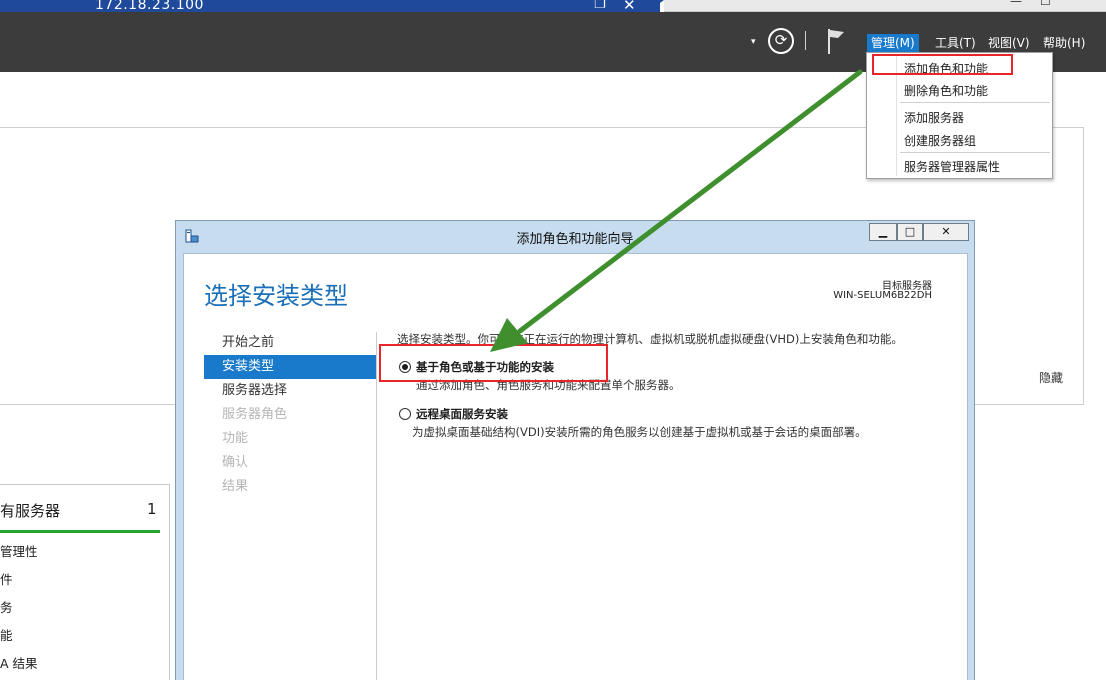 This screenshot has height=680, width=1106. Describe the element at coordinates (940, 140) in the screenshot. I see `menu-item-create-server-group: 创建服务器组` at that location.